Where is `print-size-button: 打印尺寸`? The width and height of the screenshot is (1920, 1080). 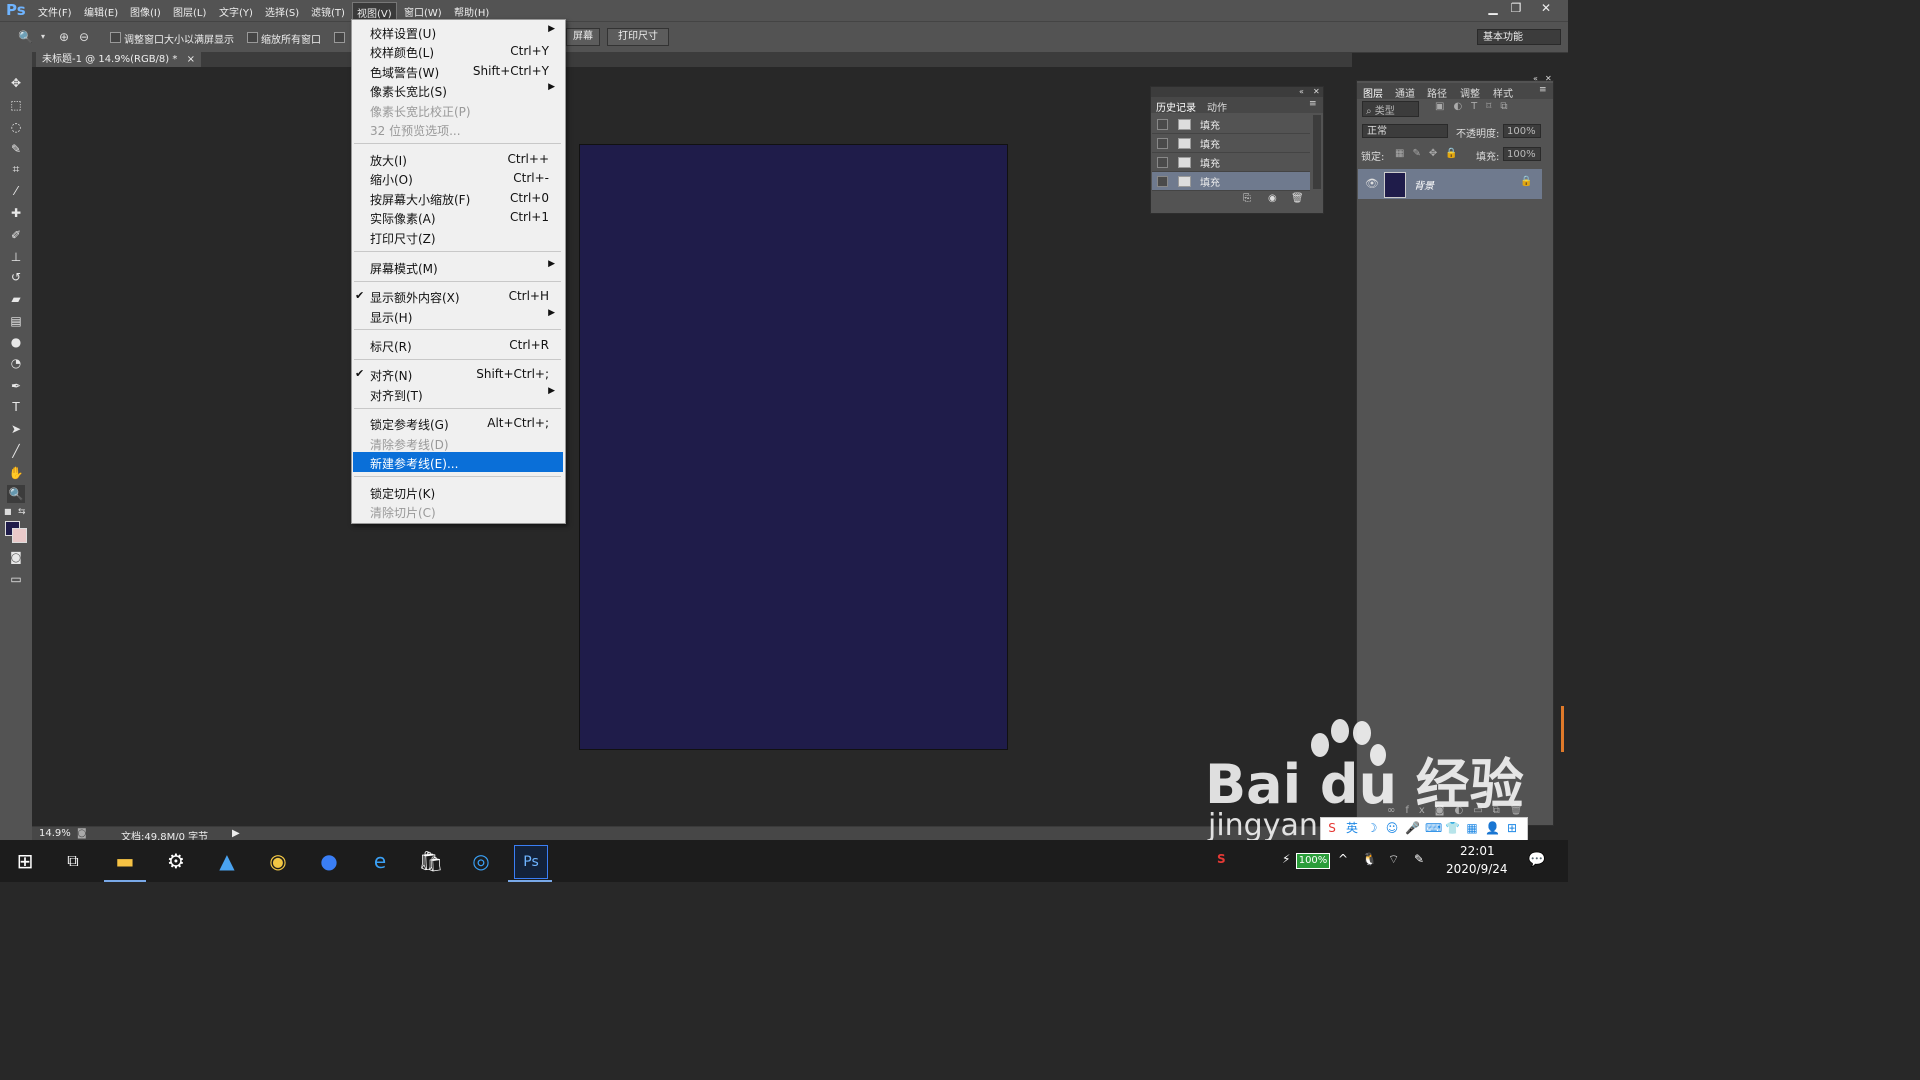
print-size-button: 打印尺寸 is located at coordinates (638, 37).